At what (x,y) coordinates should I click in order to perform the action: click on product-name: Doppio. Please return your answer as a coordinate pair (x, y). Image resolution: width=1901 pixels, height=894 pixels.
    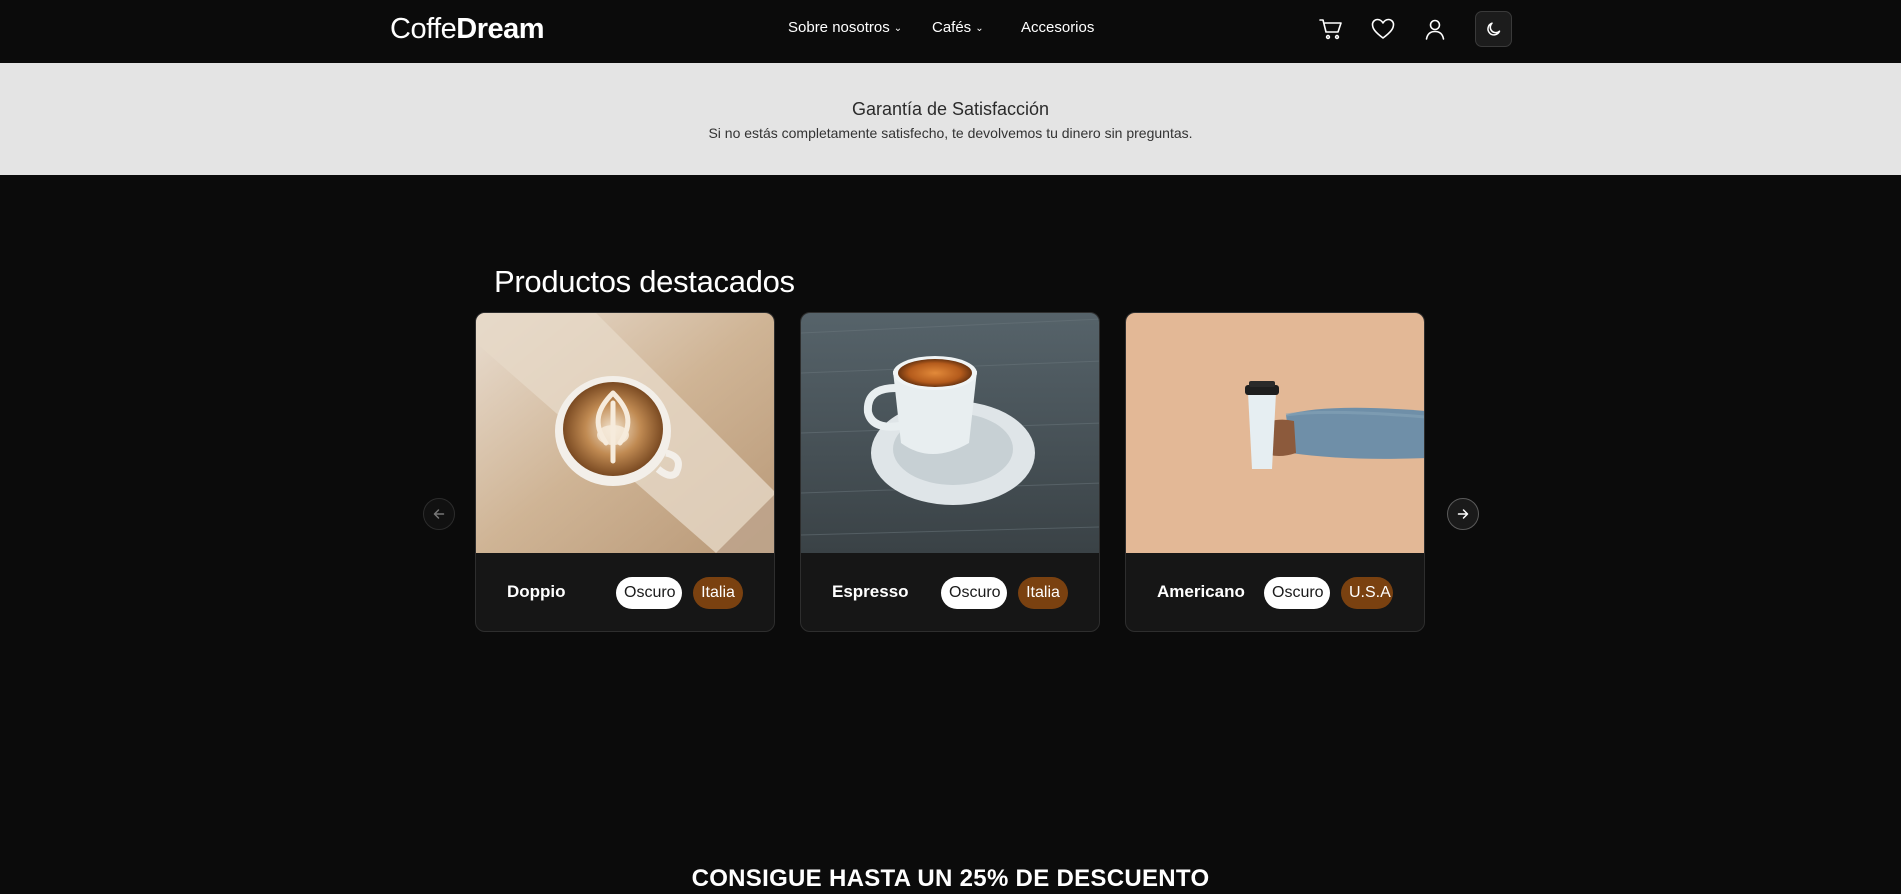
    Looking at the image, I should click on (536, 591).